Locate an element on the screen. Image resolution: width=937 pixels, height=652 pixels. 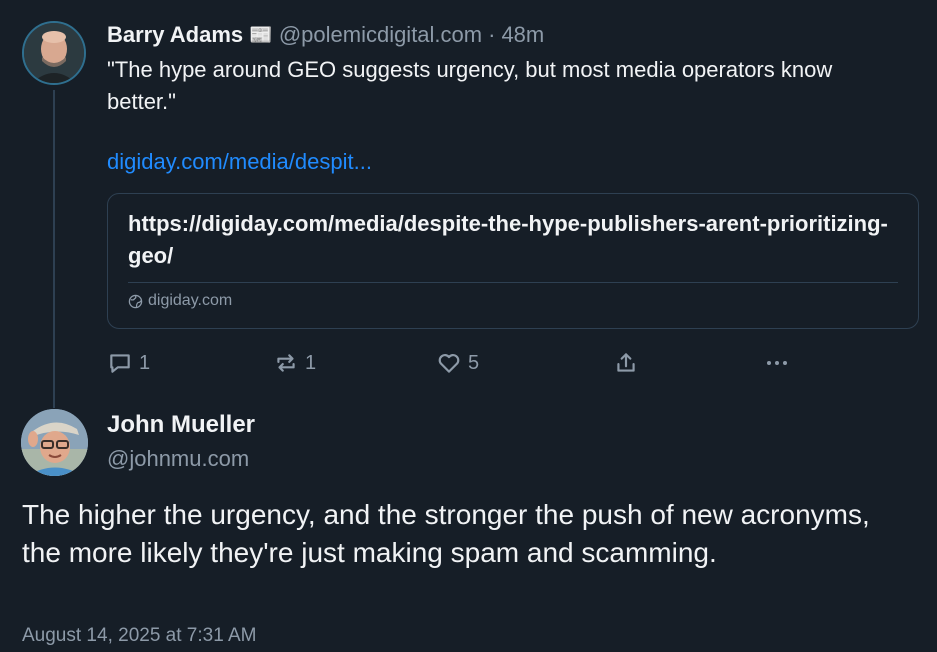
share-button is located at coordinates (626, 363).